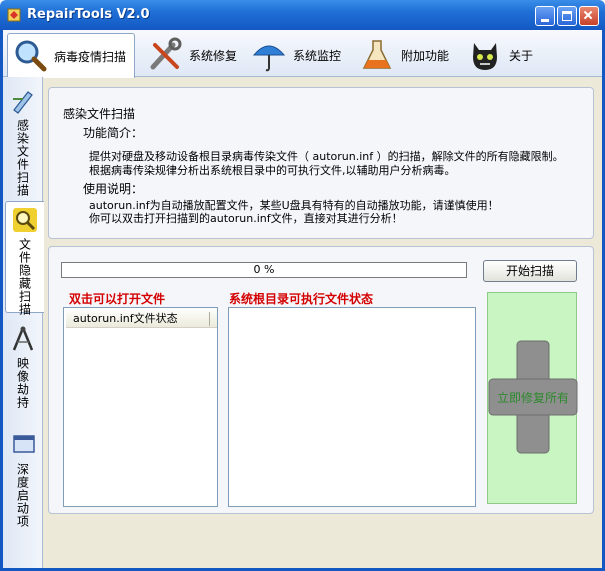  What do you see at coordinates (425, 55) in the screenshot?
I see `tab-label: 附加功能` at bounding box center [425, 55].